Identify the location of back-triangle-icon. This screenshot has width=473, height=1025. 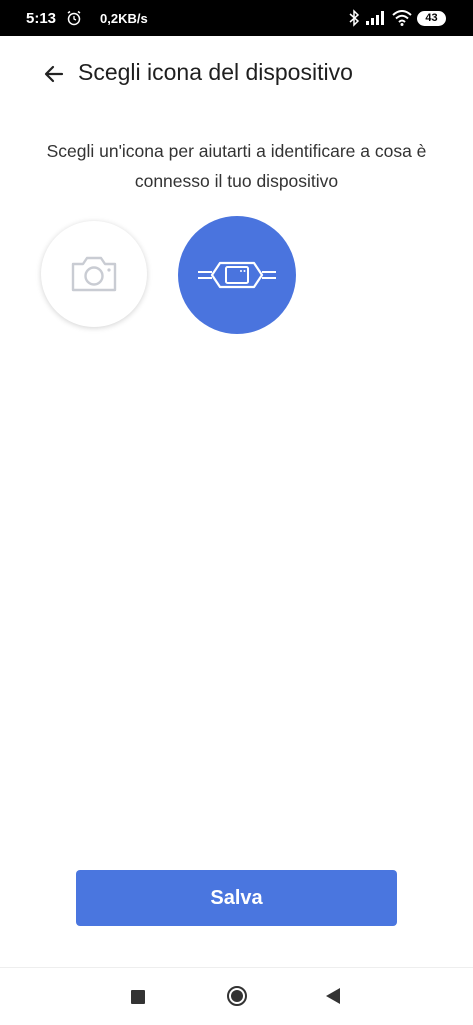
(333, 996).